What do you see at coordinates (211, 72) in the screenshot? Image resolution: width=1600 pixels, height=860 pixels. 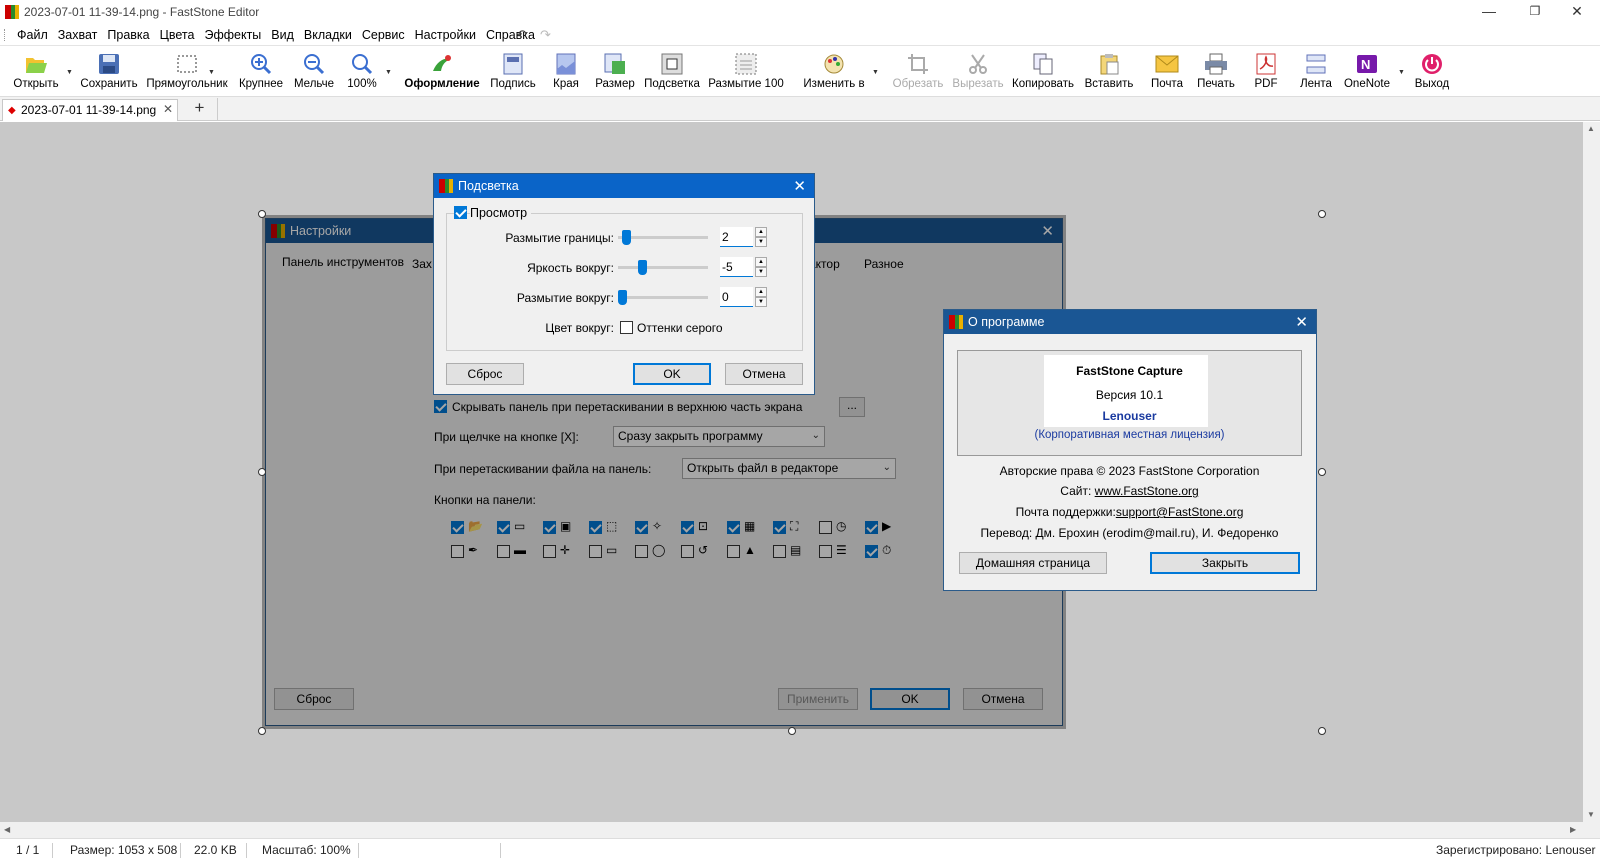 I see `rect-dropdown-icon: ▼` at bounding box center [211, 72].